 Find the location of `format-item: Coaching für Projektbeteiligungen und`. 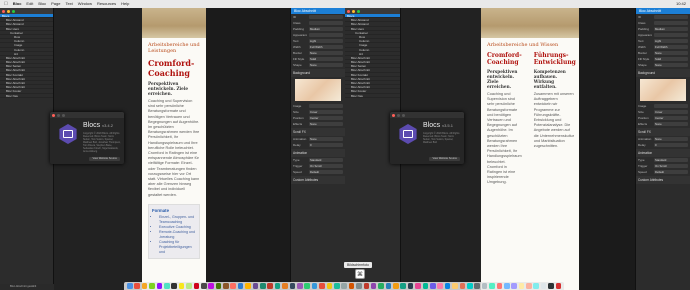

format-item: Coaching für Projektbeteiligungen und is located at coordinates (177, 247).